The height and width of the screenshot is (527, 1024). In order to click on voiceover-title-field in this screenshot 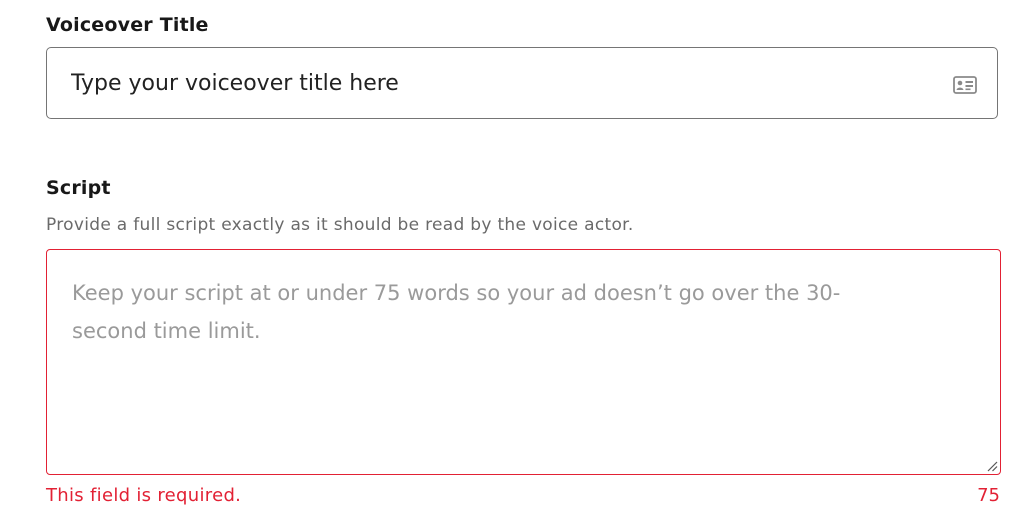, I will do `click(522, 83)`.